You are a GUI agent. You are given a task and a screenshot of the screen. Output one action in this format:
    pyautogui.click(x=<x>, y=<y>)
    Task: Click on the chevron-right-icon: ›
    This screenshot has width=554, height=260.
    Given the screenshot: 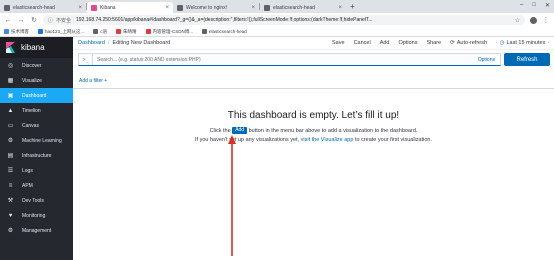 What is the action you would take?
    pyautogui.click(x=548, y=43)
    